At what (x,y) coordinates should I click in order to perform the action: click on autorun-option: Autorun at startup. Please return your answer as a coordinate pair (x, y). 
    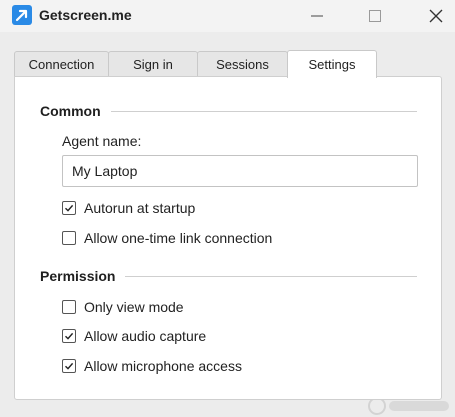
    Looking at the image, I should click on (128, 208).